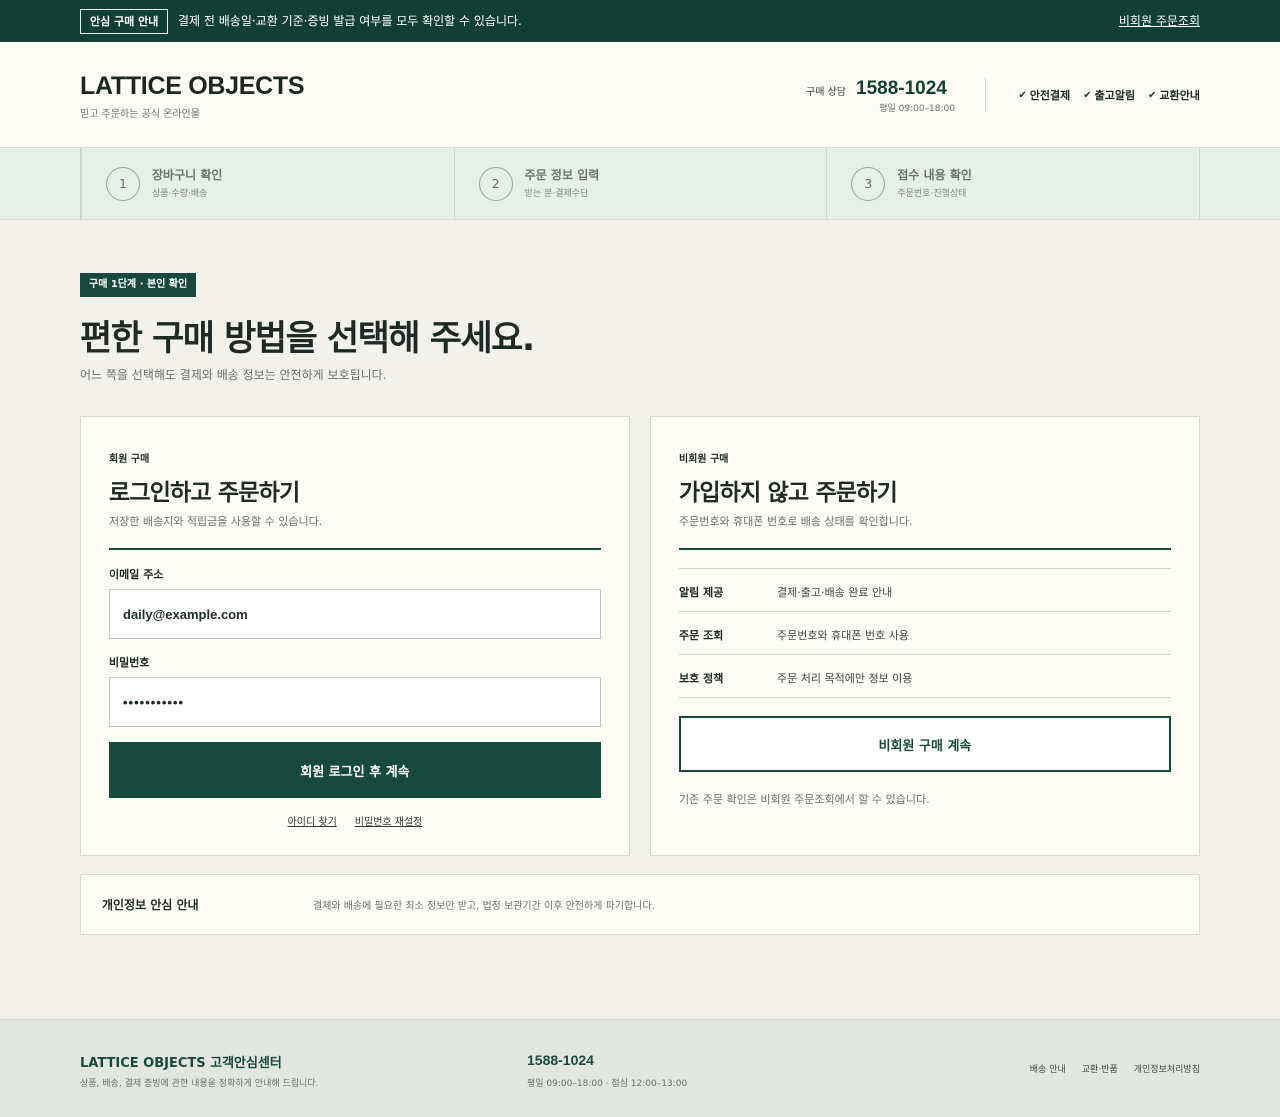 The height and width of the screenshot is (1117, 1280). I want to click on info-row: 알림 제공 결제·출고·배송 완료 안내, so click(925, 590).